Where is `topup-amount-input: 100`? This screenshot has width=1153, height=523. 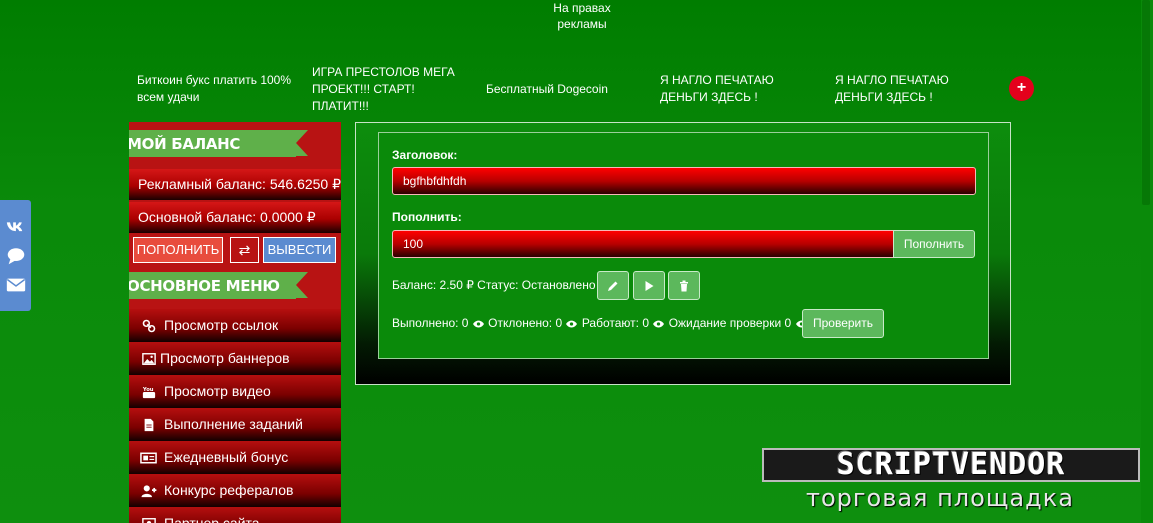 topup-amount-input: 100 is located at coordinates (643, 244).